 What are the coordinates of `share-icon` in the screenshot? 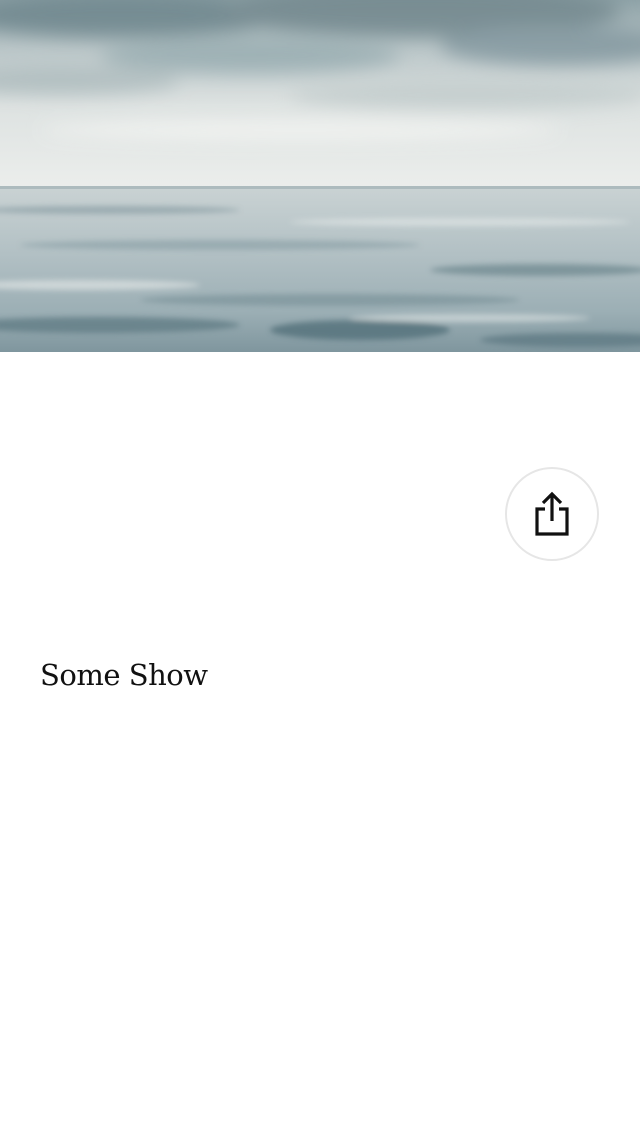 It's located at (552, 513).